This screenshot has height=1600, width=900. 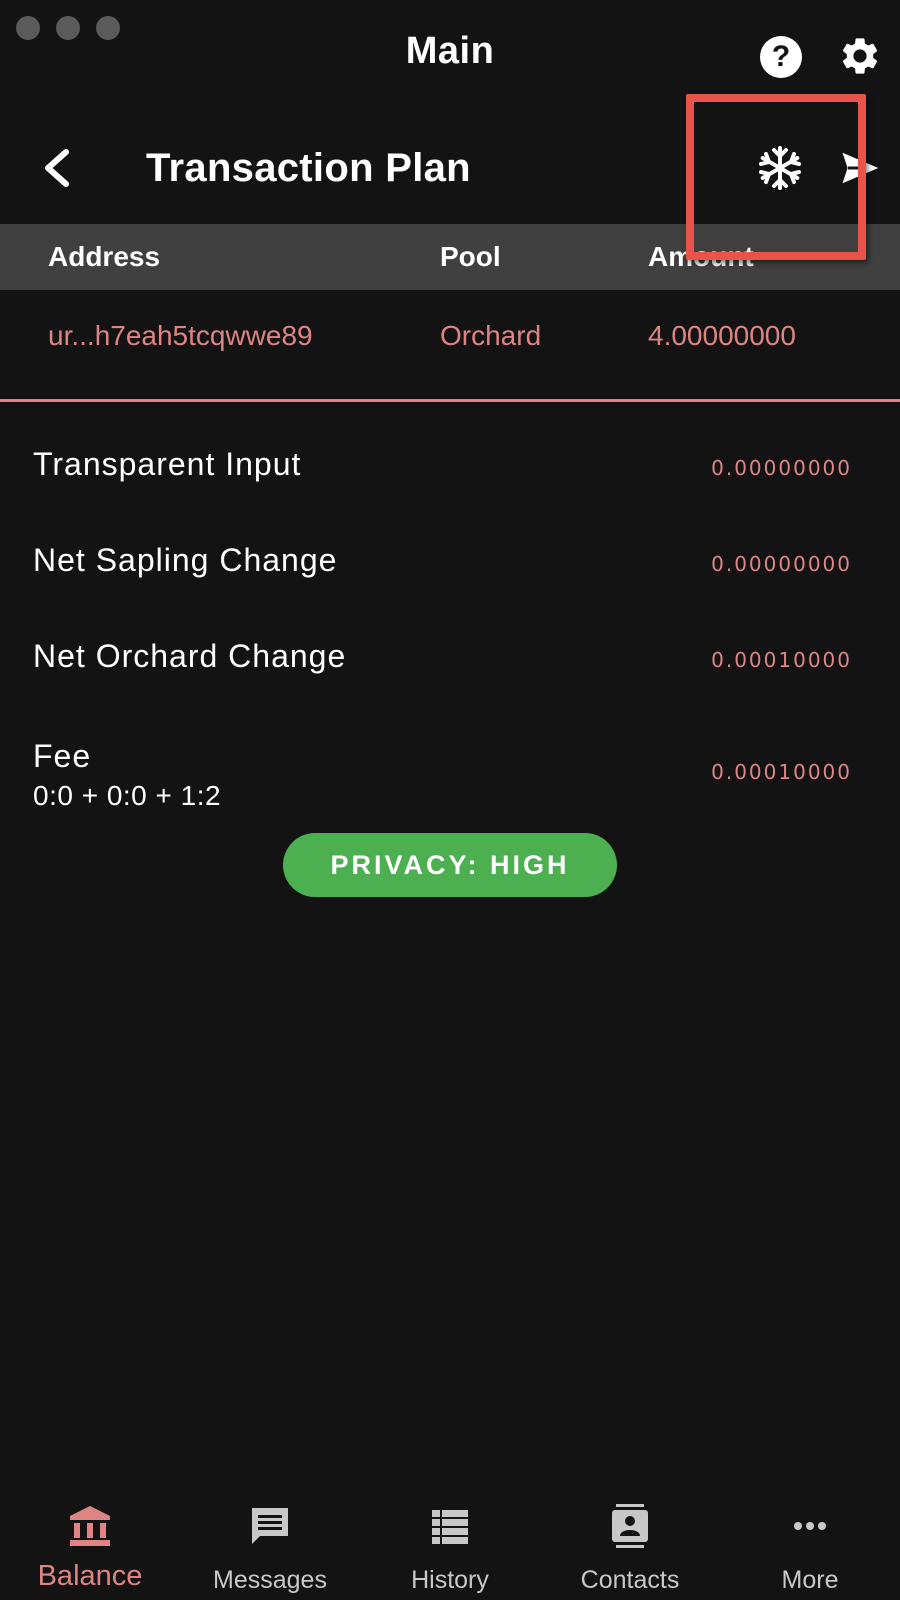 What do you see at coordinates (781, 660) in the screenshot?
I see `net-orchard-value: 0.00010000` at bounding box center [781, 660].